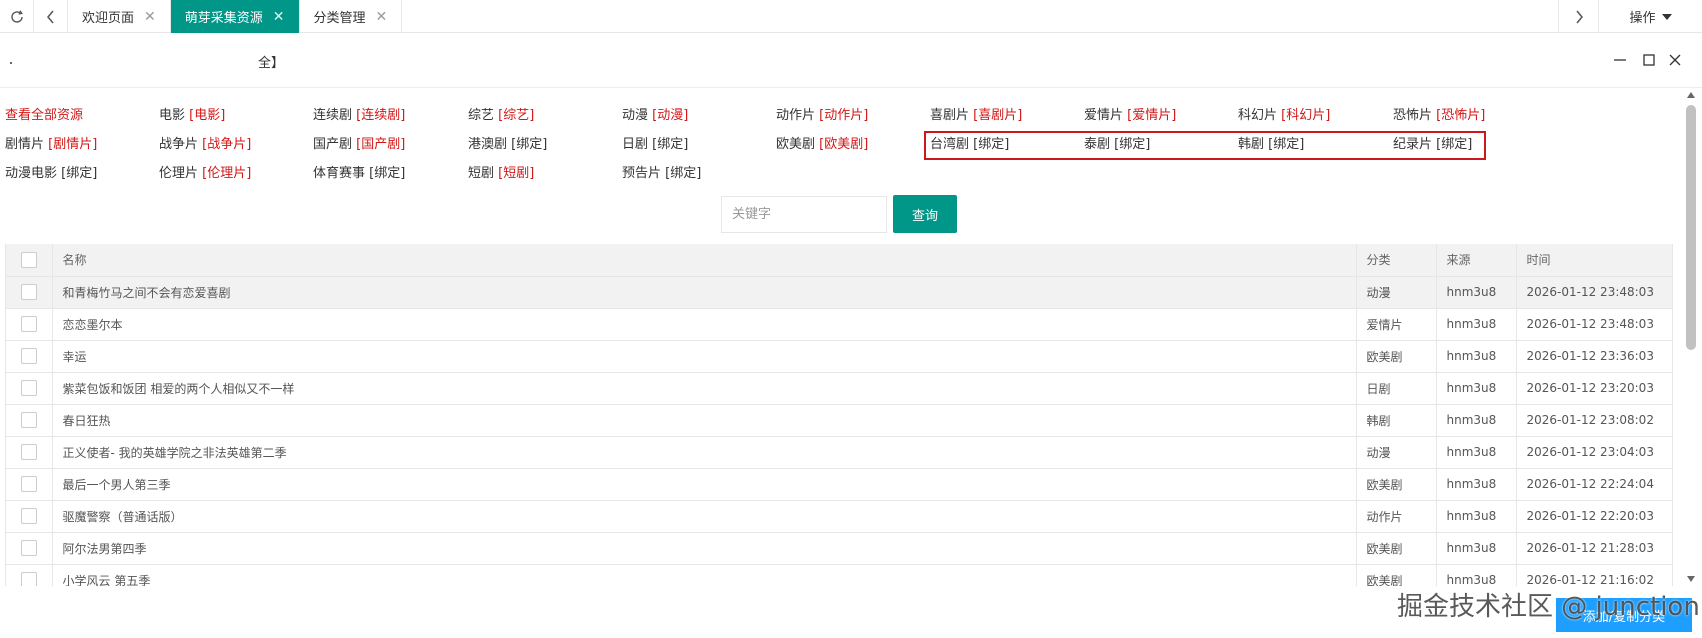 This screenshot has height=638, width=1702. Describe the element at coordinates (925, 214) in the screenshot. I see `search-button: 查询` at that location.